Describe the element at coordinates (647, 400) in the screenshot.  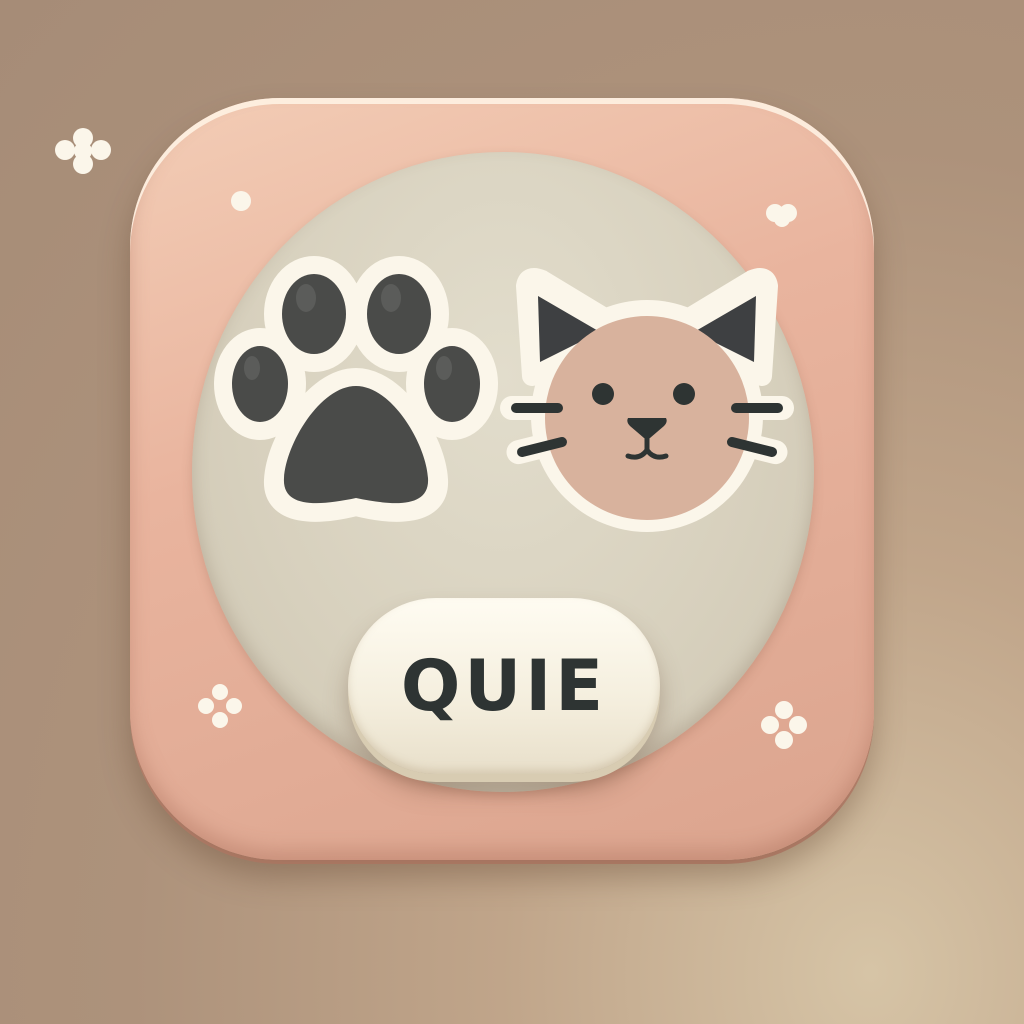
I see `cat-face-icon` at that location.